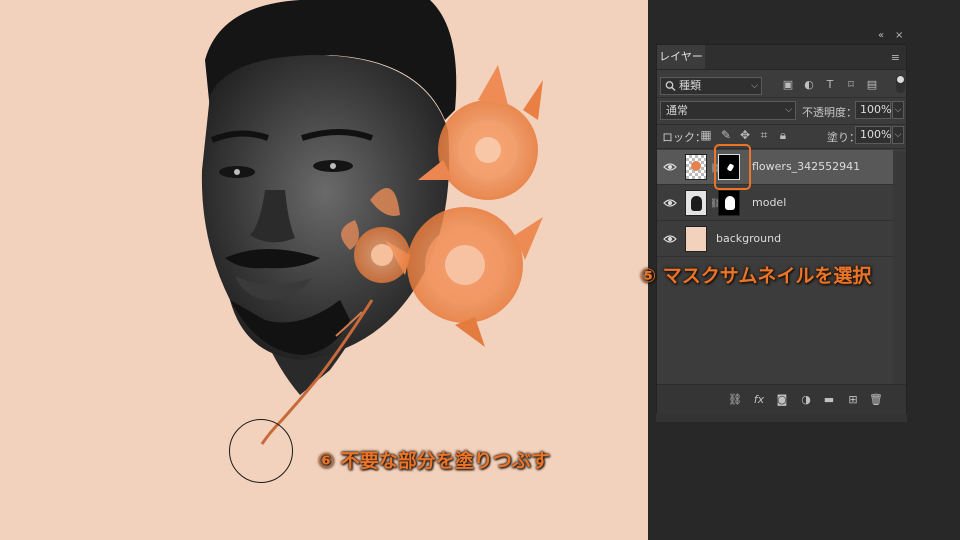  Describe the element at coordinates (781, 418) in the screenshot. I see `dock-lower-strip` at that location.